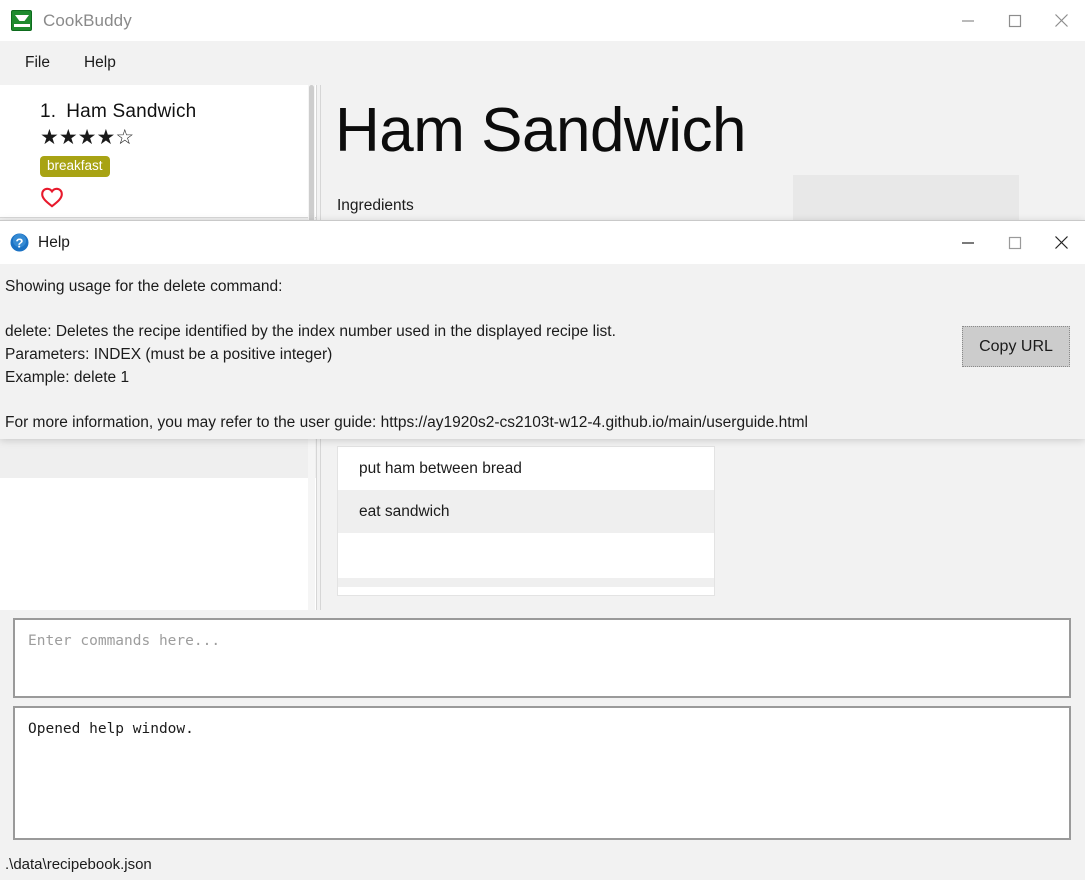 Image resolution: width=1085 pixels, height=880 pixels. What do you see at coordinates (526, 468) in the screenshot?
I see `step-row: put ham between bread` at bounding box center [526, 468].